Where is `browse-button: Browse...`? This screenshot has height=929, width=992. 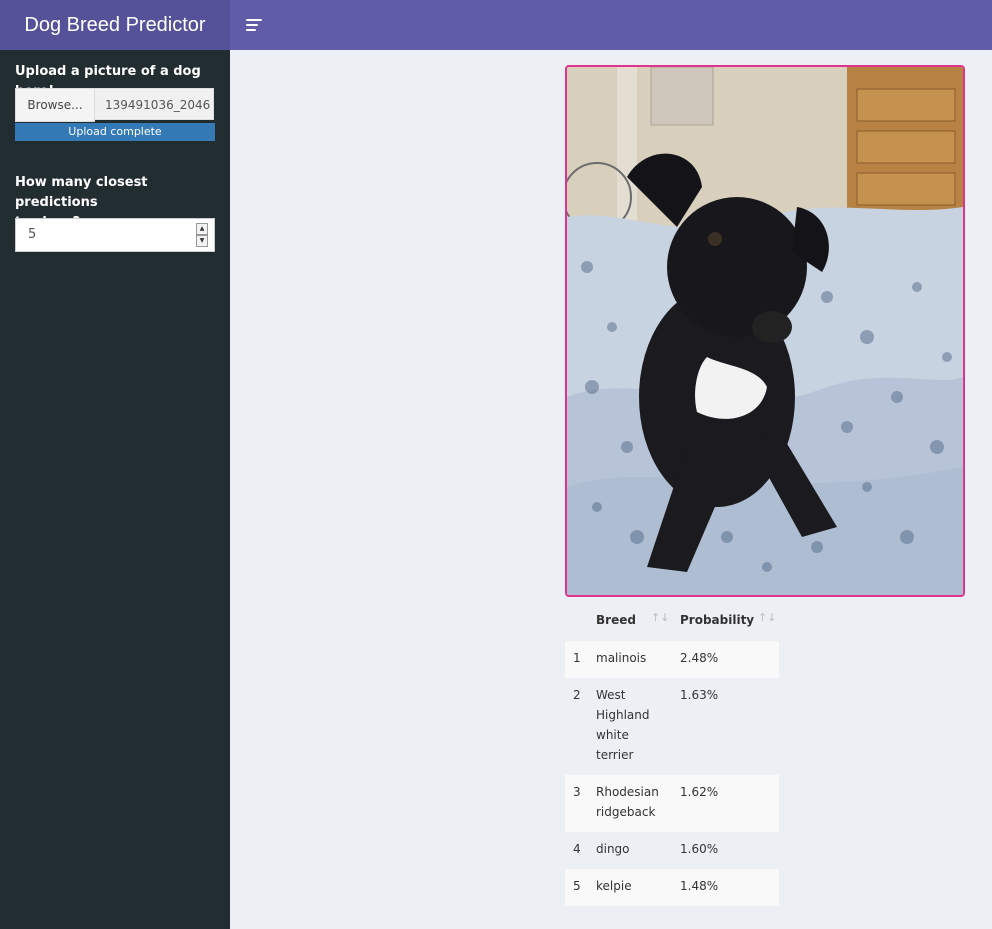 browse-button: Browse... is located at coordinates (55, 105).